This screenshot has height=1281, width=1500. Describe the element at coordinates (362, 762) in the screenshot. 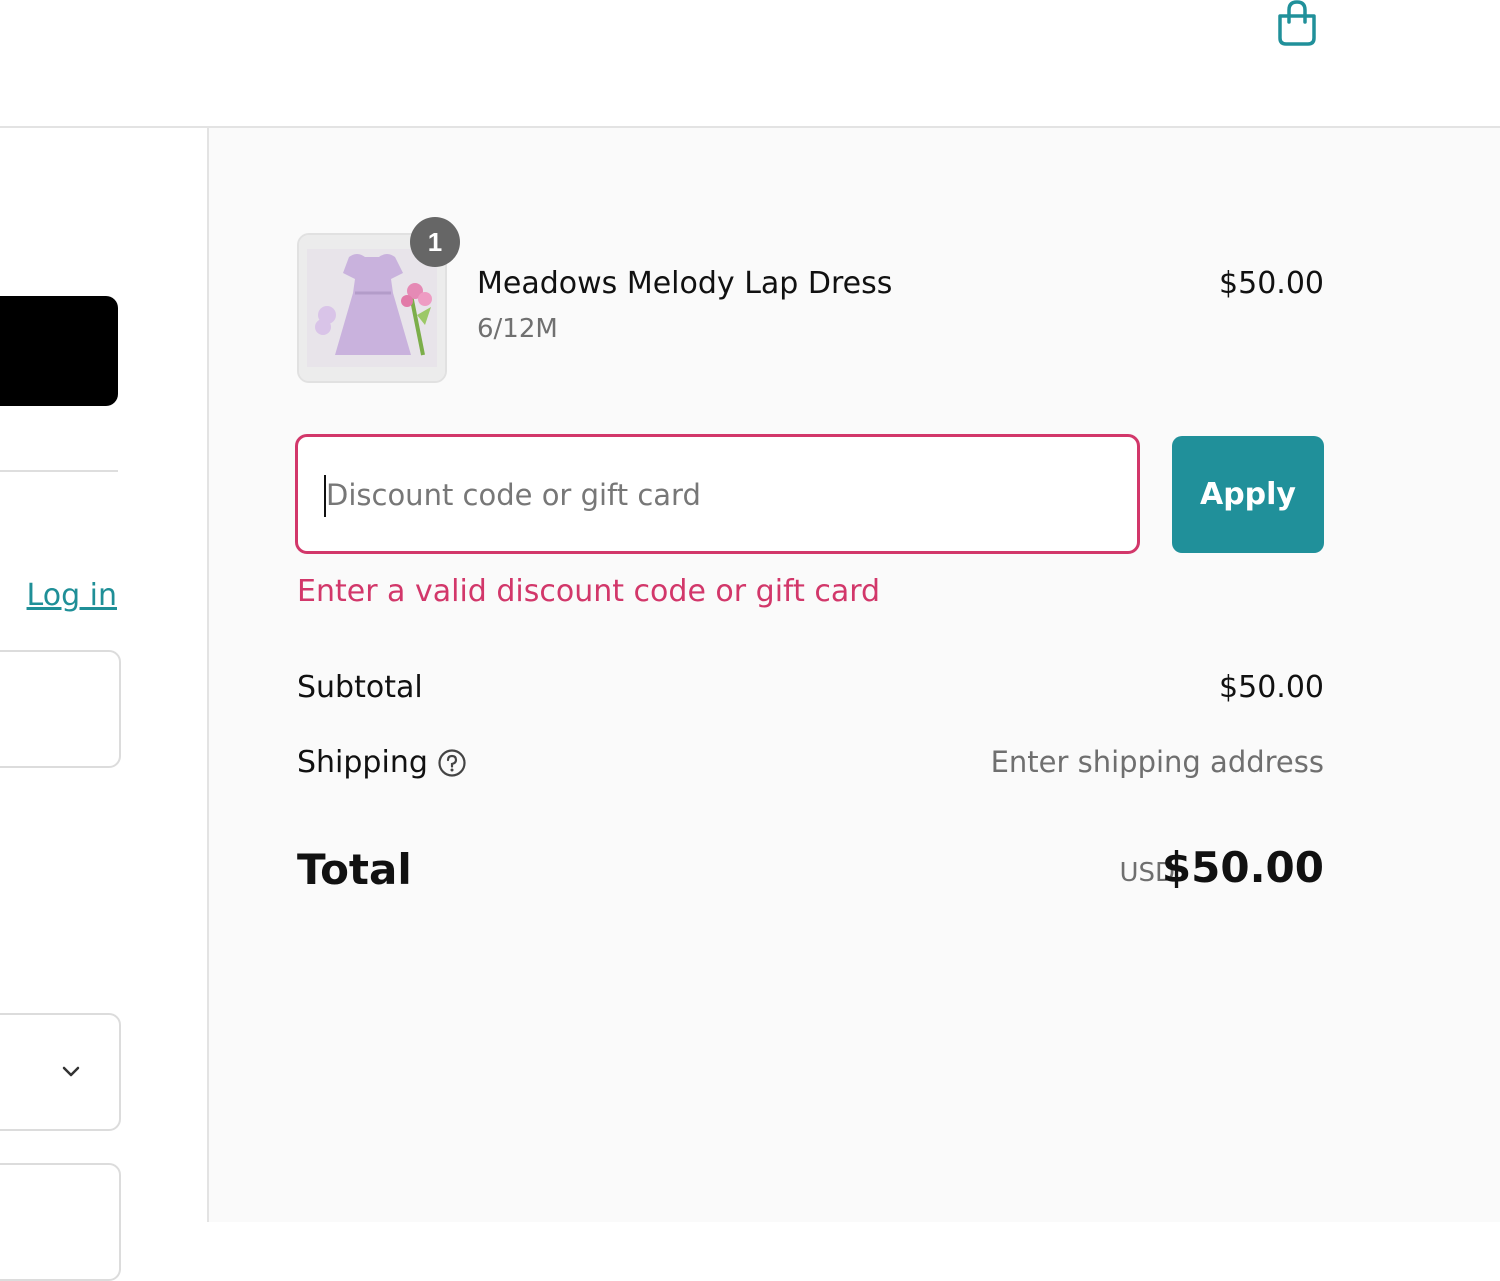

I see `shipping-label: Shipping` at that location.